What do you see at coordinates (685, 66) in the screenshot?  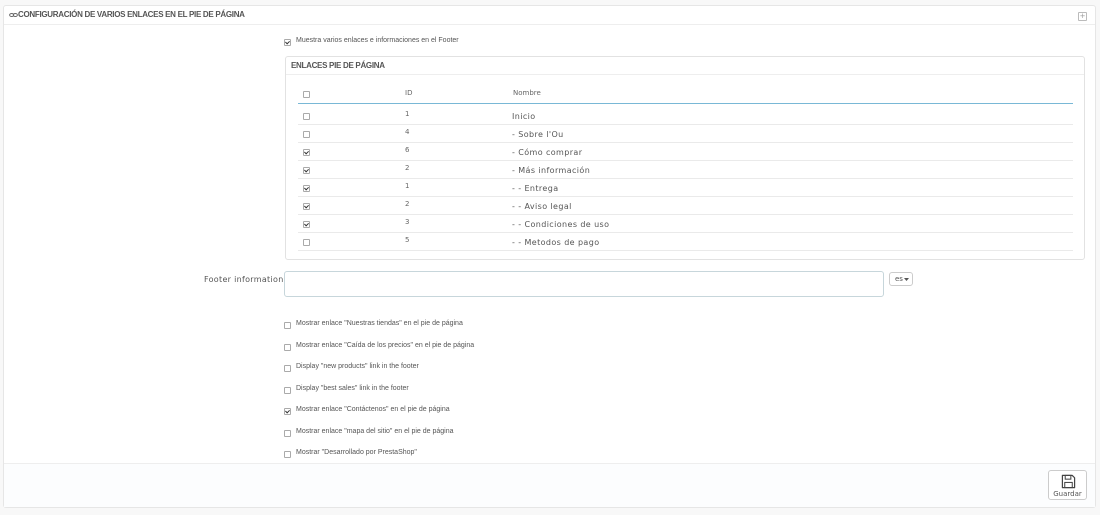 I see `subpanel-heading: ENLACES PIE DE PÁGINA` at bounding box center [685, 66].